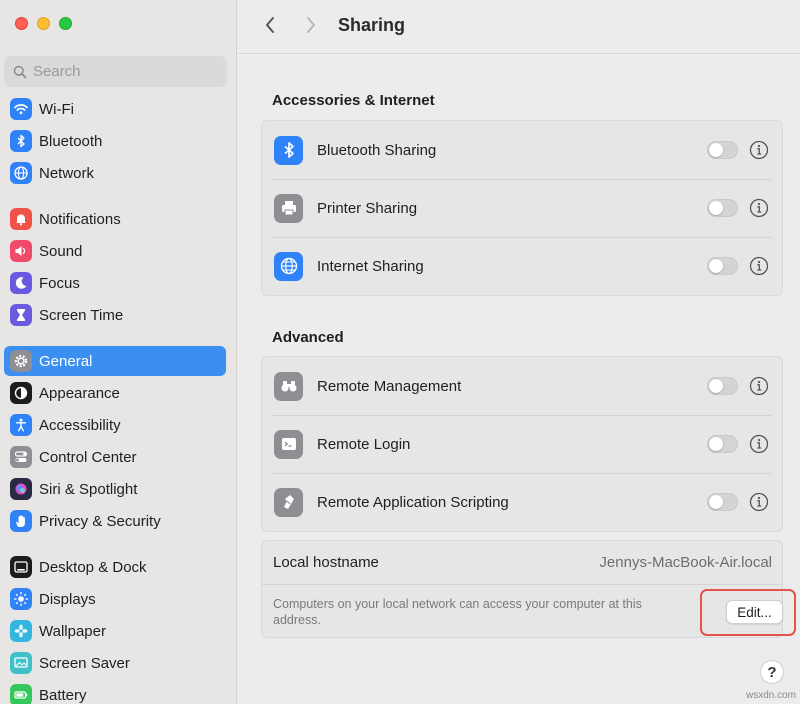 This screenshot has width=800, height=704. What do you see at coordinates (772, 672) in the screenshot?
I see `help-button: ?` at bounding box center [772, 672].